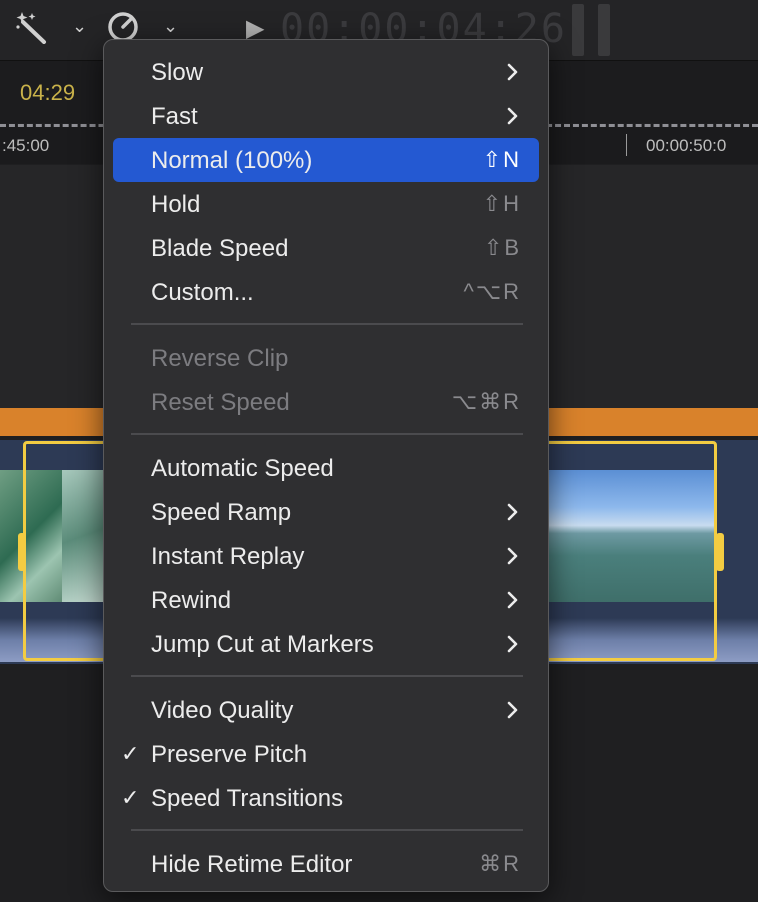  What do you see at coordinates (174, 116) in the screenshot?
I see `menu-item-label: Fast` at bounding box center [174, 116].